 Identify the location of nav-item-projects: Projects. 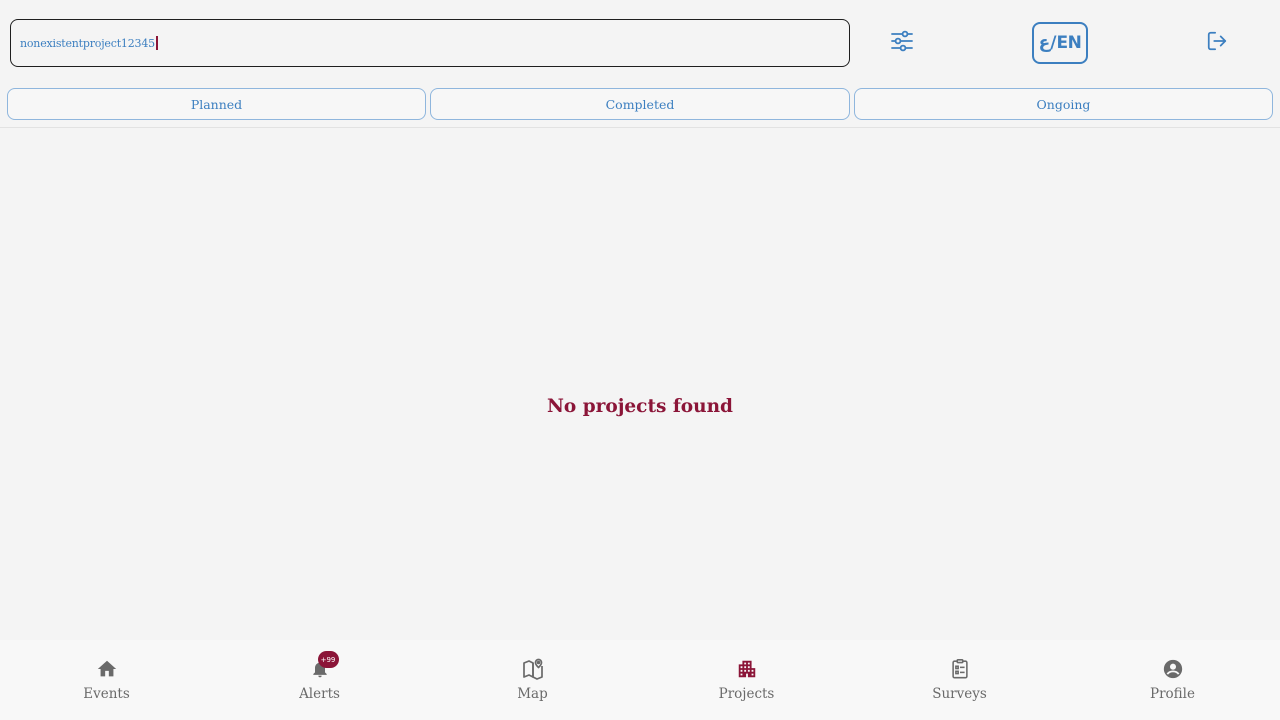
(746, 680).